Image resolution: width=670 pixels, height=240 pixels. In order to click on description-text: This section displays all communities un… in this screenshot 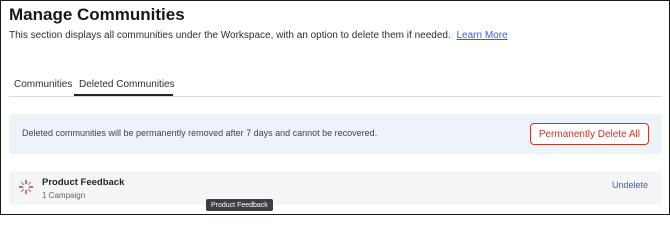, I will do `click(230, 35)`.